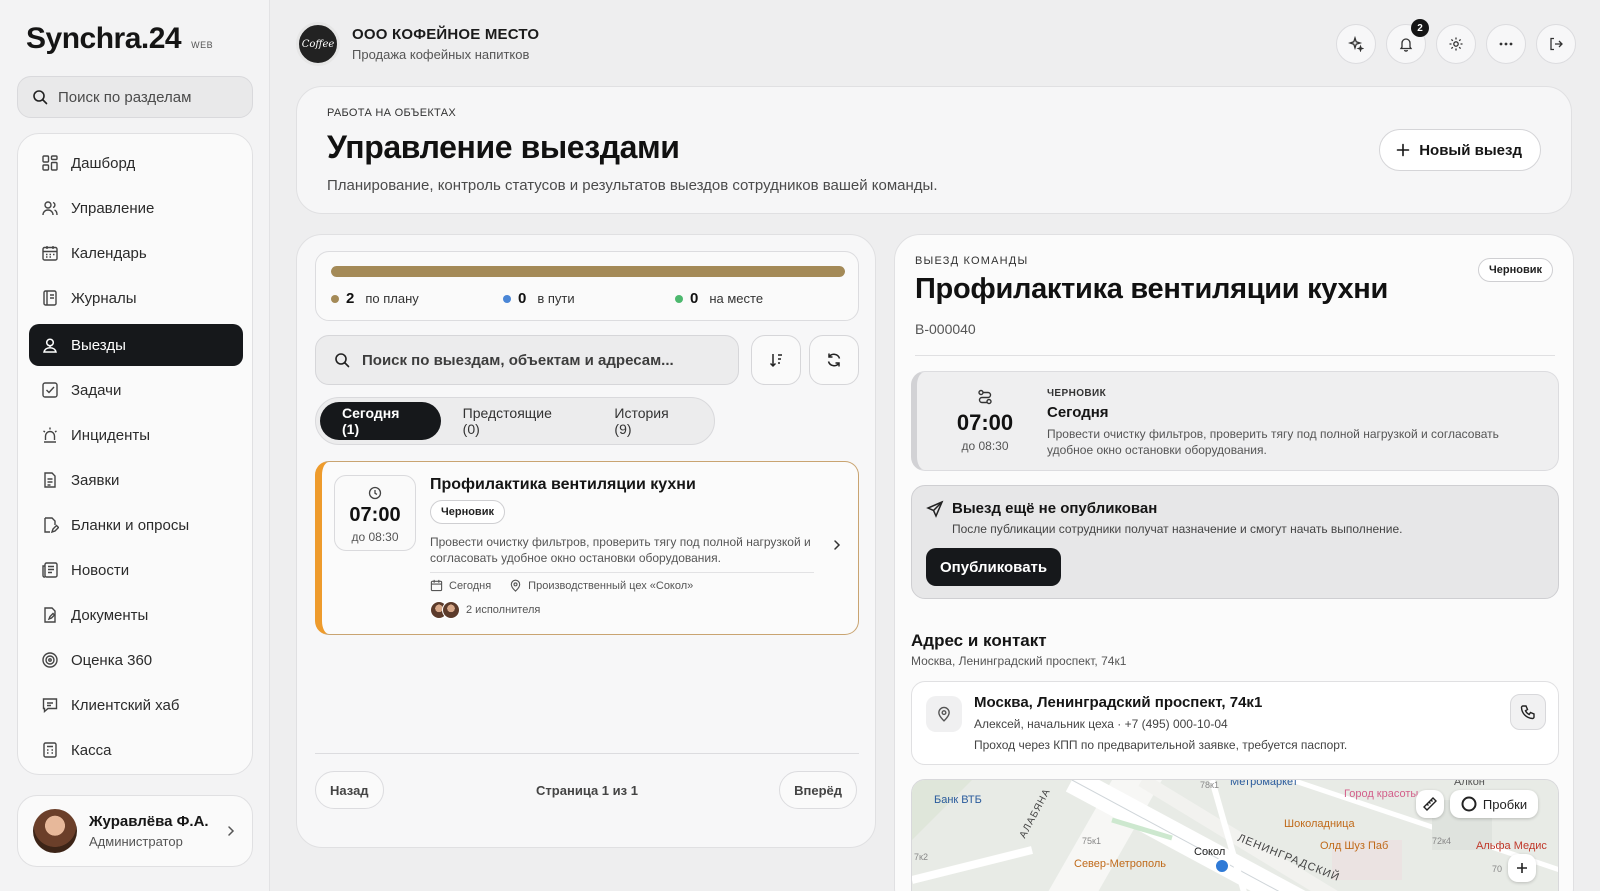 The width and height of the screenshot is (1600, 891). I want to click on target-icon, so click(50, 660).